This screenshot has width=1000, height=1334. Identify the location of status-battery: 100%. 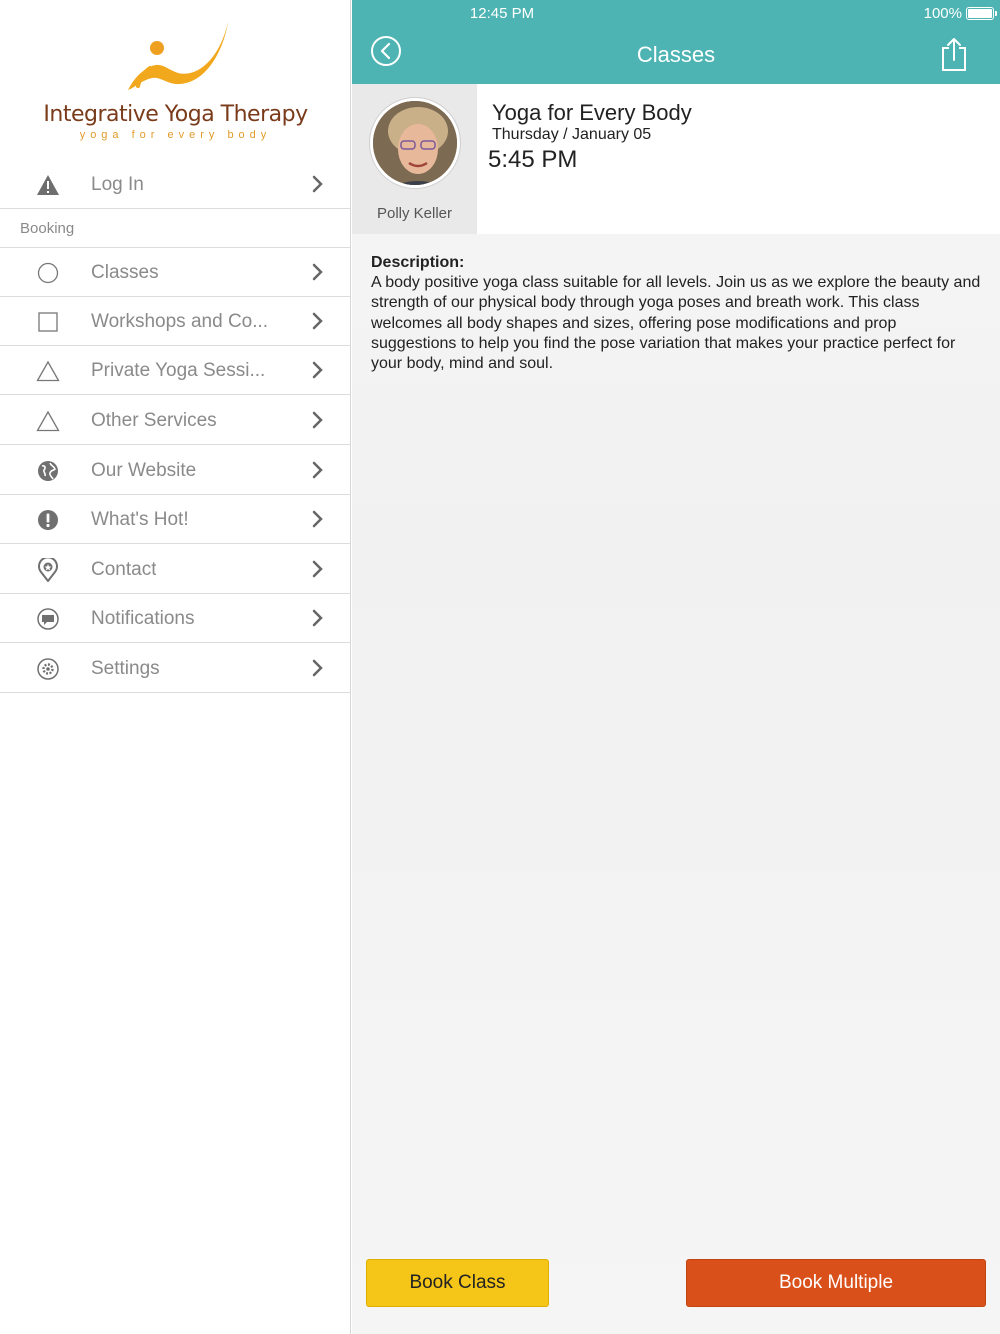
(960, 13).